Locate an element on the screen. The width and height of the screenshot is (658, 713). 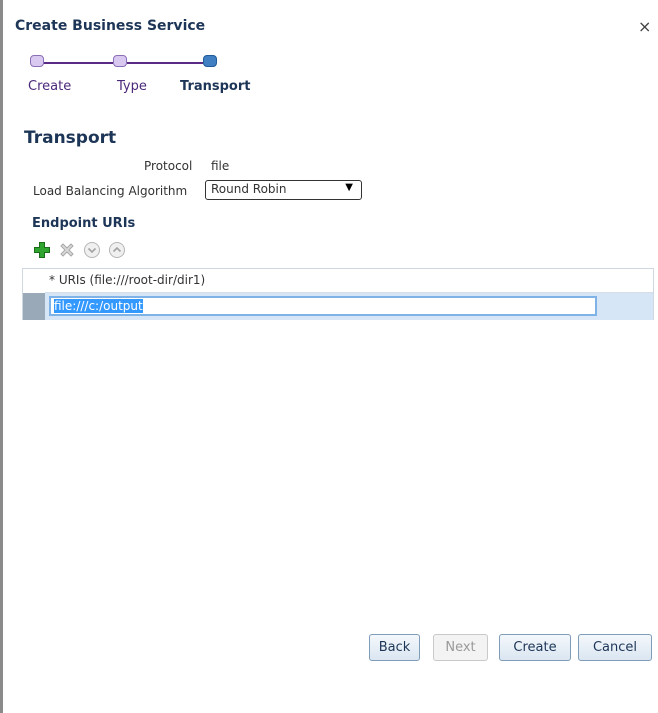
protocol-label: Protocol is located at coordinates (168, 166).